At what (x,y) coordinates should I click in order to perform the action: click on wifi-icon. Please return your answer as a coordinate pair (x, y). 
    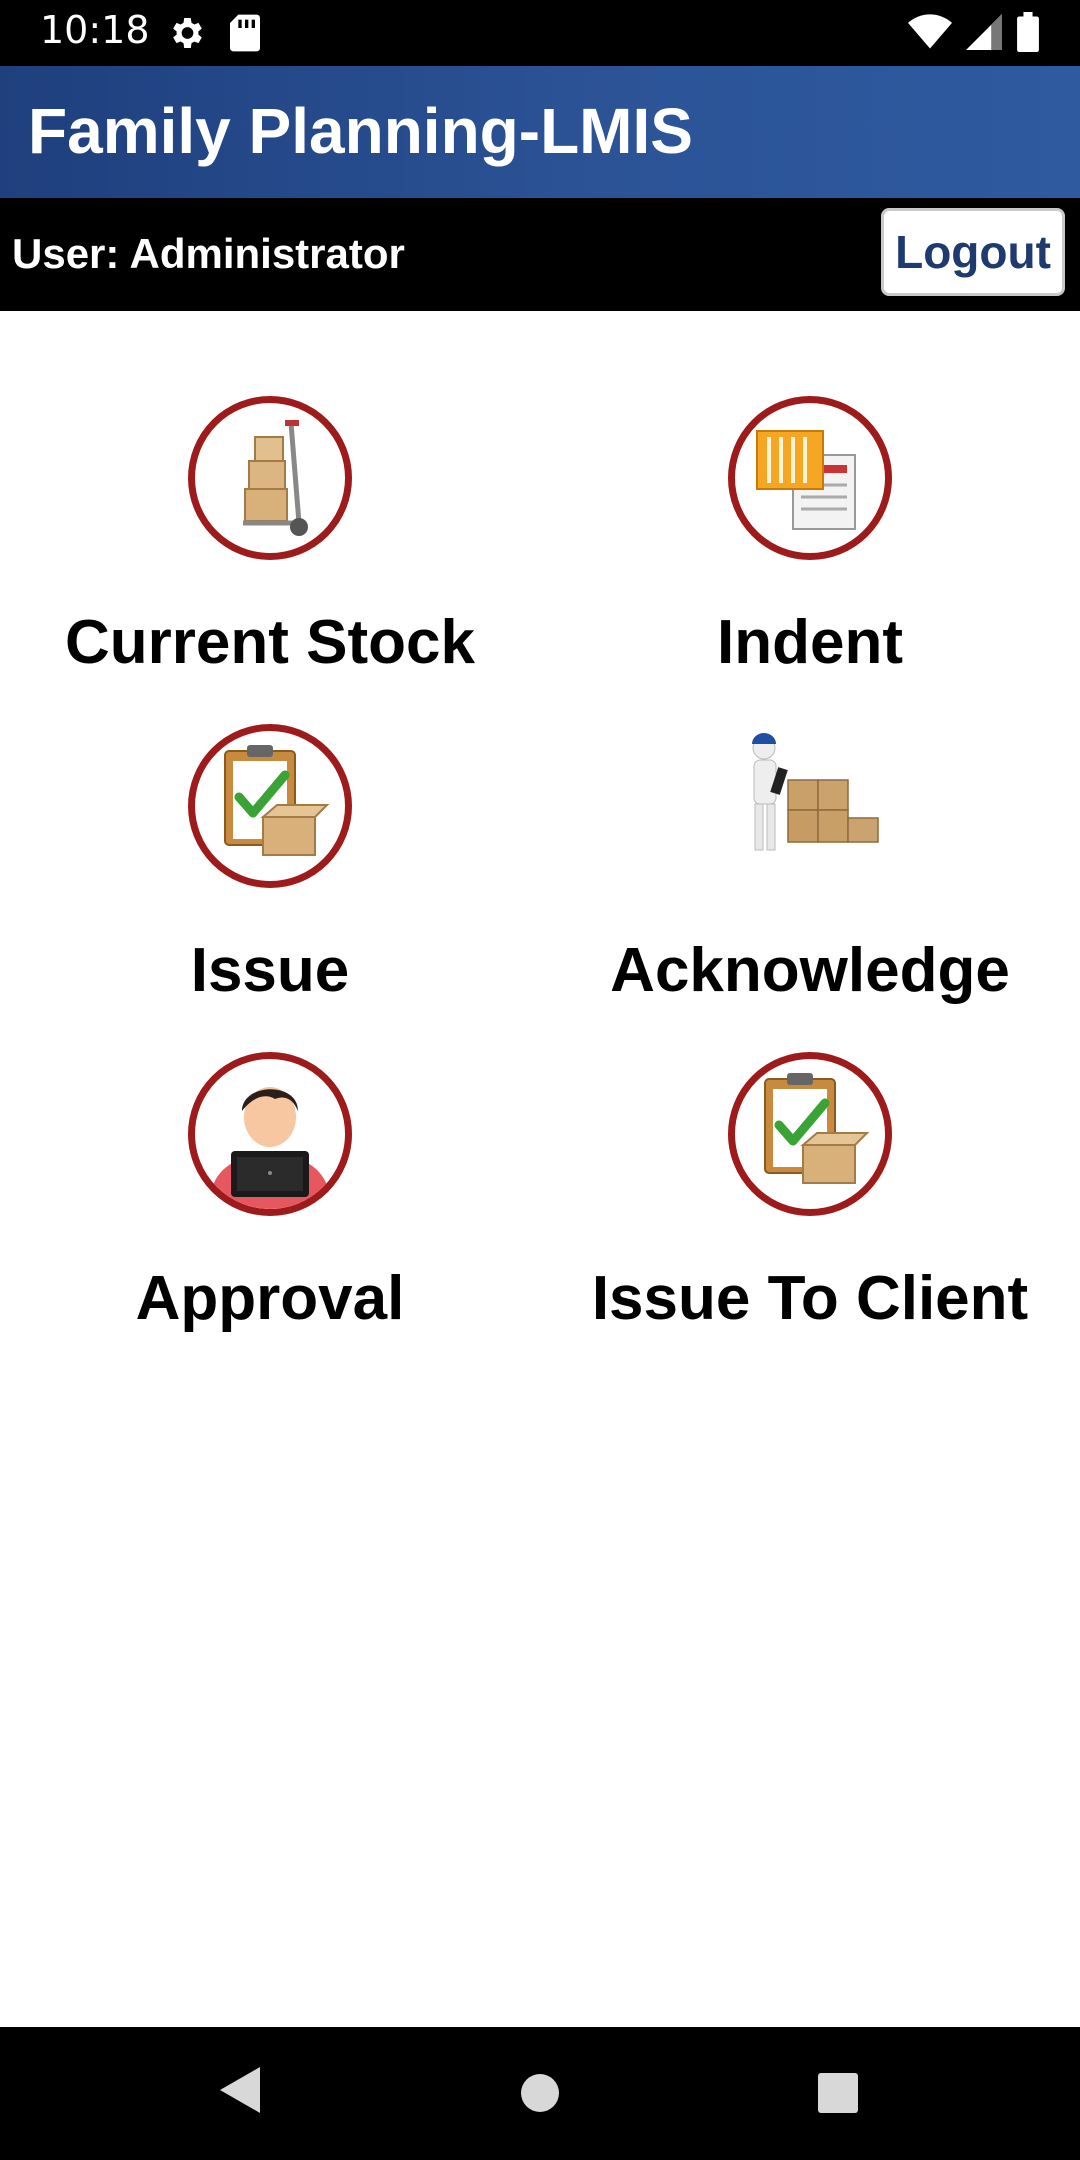
    Looking at the image, I should click on (930, 34).